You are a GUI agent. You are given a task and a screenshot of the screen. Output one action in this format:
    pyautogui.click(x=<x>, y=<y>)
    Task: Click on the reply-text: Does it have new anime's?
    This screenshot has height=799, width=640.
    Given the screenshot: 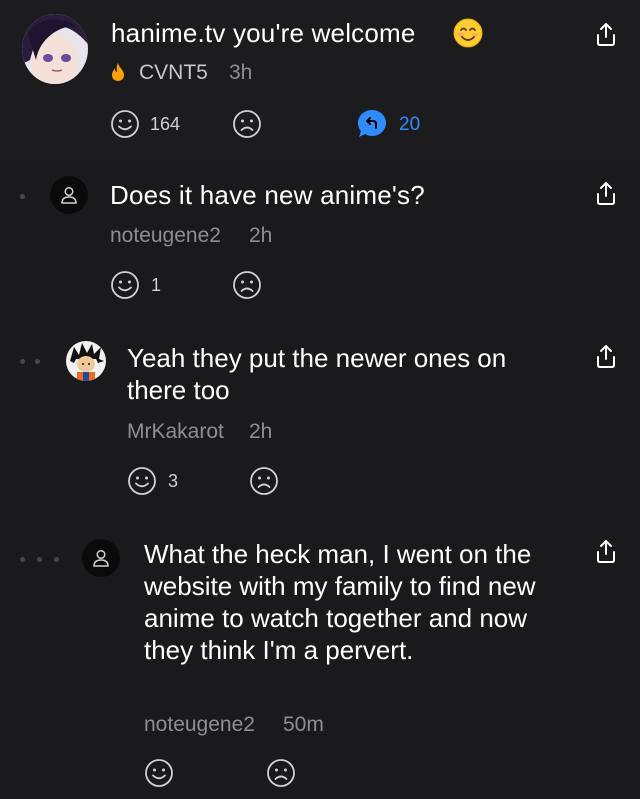 What is the action you would take?
    pyautogui.click(x=267, y=195)
    